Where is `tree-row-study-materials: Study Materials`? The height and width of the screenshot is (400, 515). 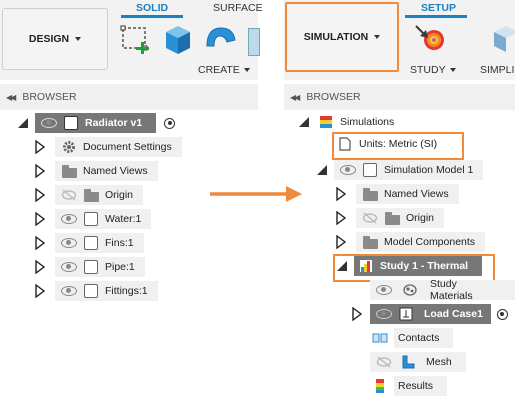
tree-row-study-materials: Study Materials is located at coordinates (442, 290).